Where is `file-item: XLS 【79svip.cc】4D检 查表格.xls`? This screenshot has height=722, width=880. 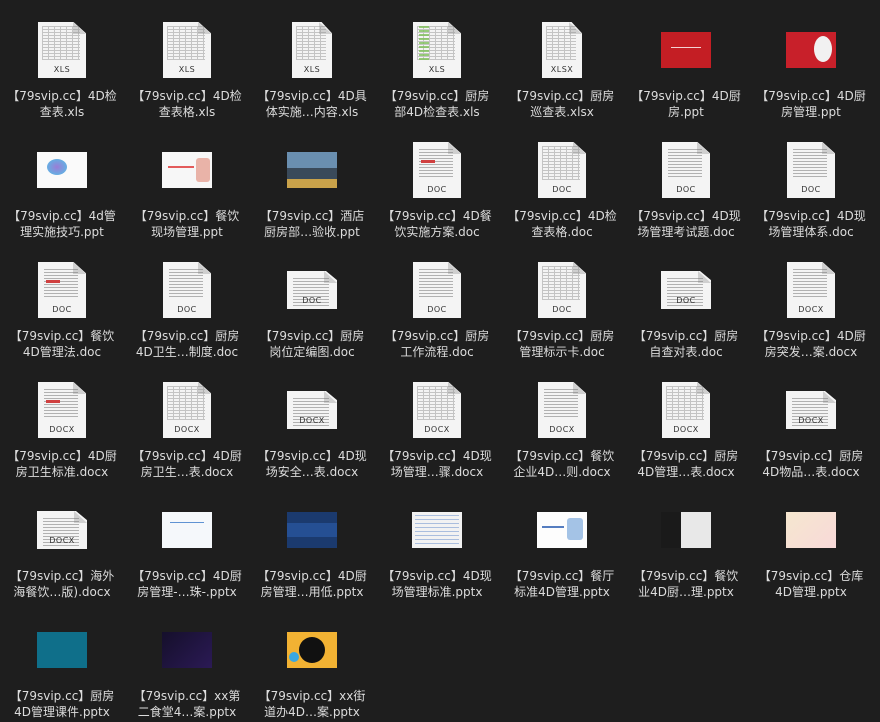 file-item: XLS 【79svip.cc】4D检 查表格.xls is located at coordinates (187, 75).